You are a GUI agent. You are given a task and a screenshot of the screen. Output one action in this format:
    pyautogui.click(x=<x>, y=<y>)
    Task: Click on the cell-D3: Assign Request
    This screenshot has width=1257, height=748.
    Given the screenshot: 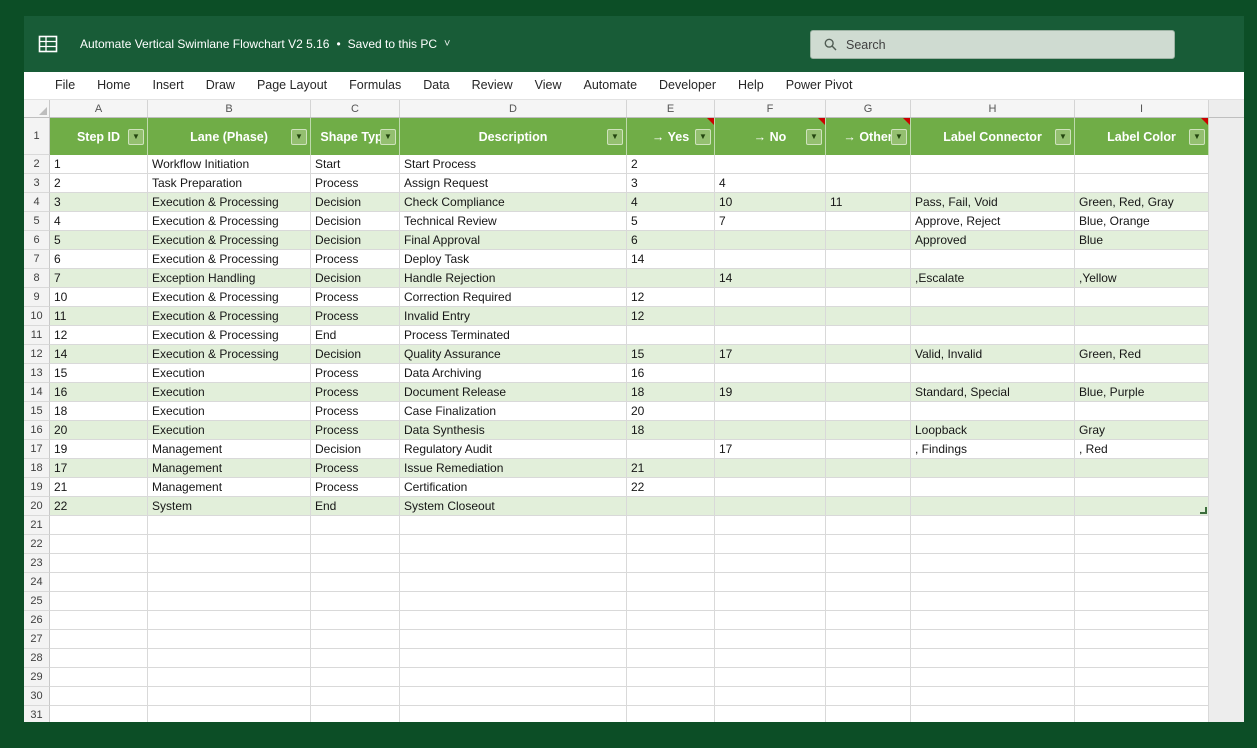 What is the action you would take?
    pyautogui.click(x=513, y=183)
    